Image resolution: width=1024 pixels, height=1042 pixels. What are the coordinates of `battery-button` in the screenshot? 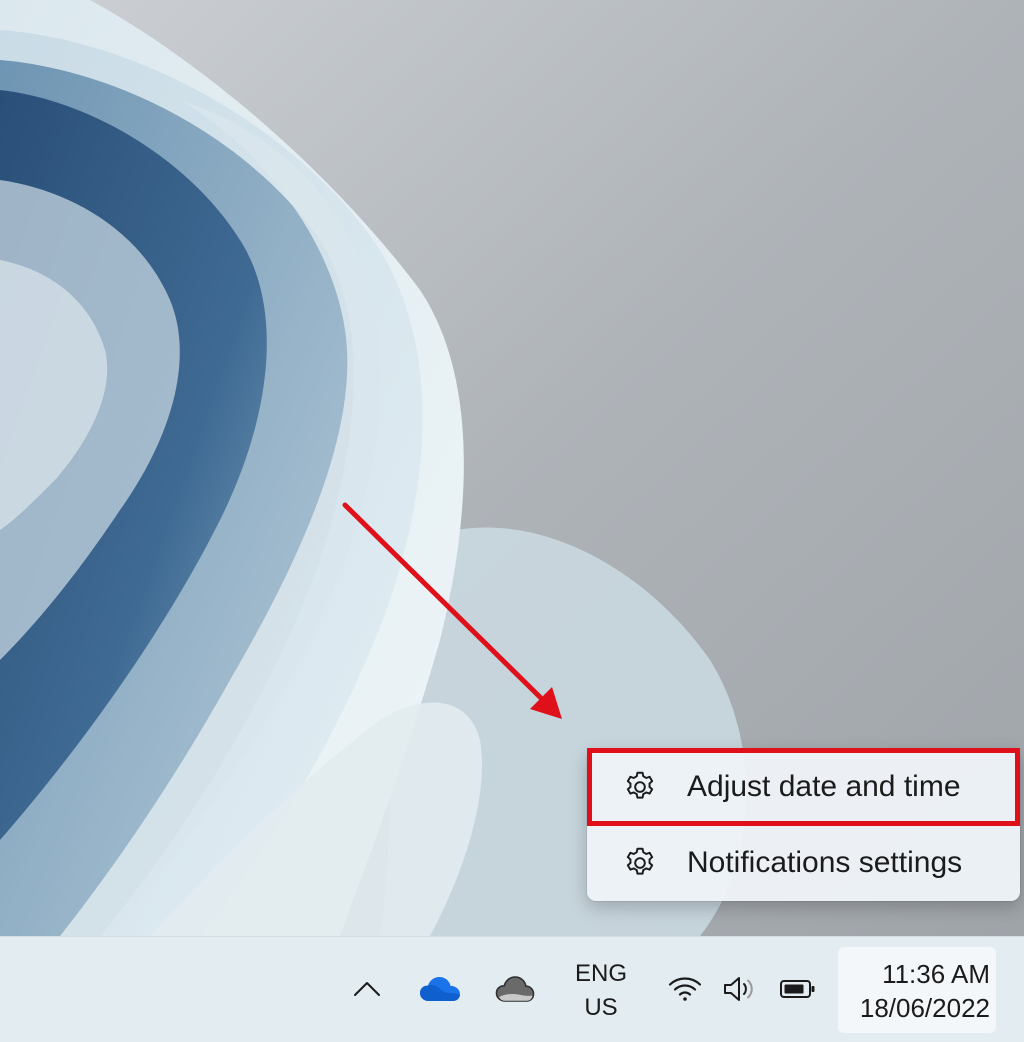 It's located at (798, 991).